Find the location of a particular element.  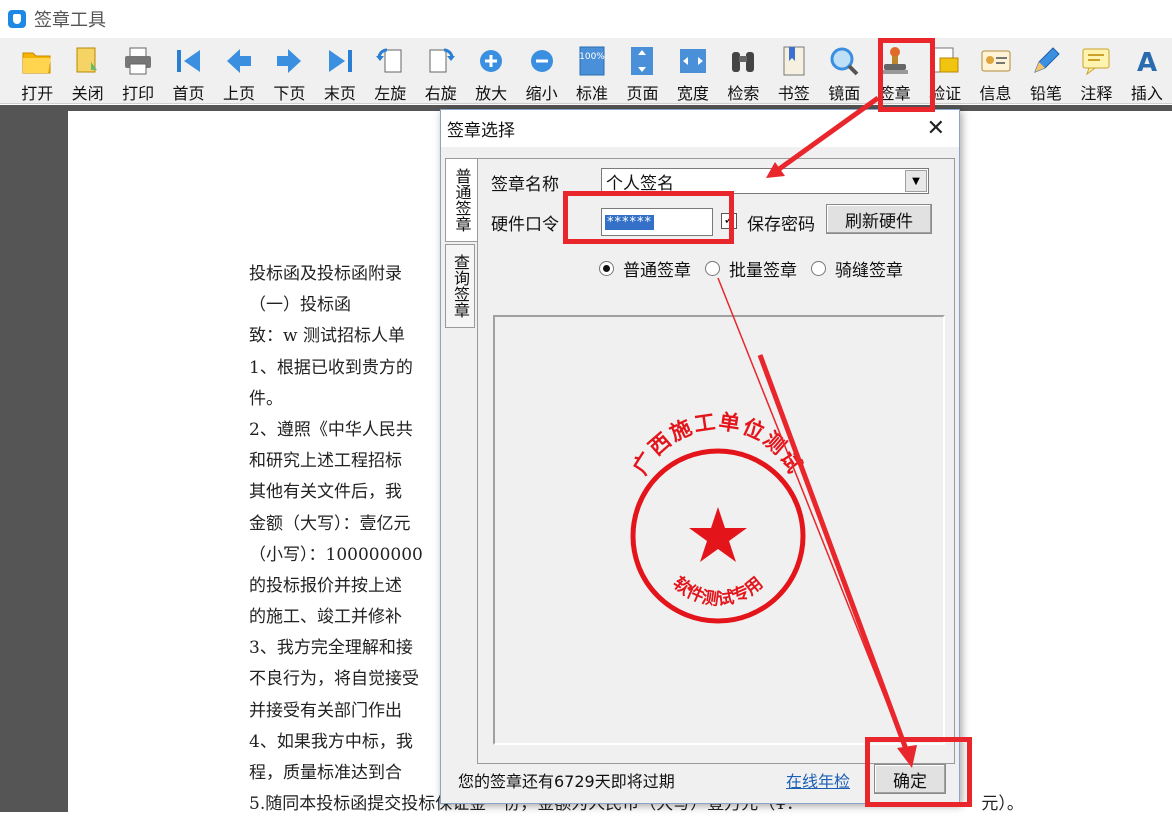

save-pwd-checkbox: ✓ is located at coordinates (729, 221).